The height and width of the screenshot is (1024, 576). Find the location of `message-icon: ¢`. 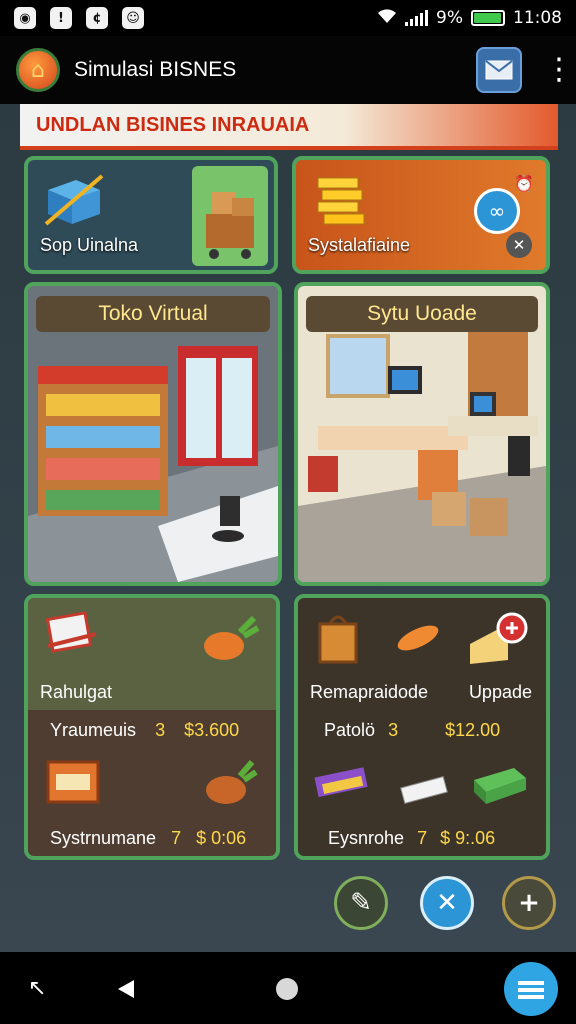

message-icon: ¢ is located at coordinates (97, 18).